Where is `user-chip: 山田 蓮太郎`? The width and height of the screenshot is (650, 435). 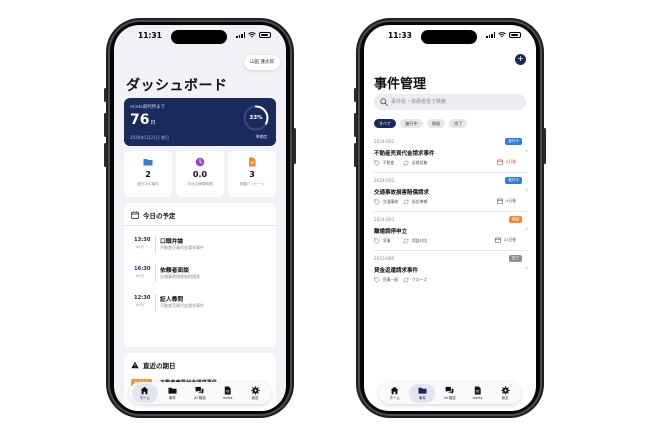
user-chip: 山田 蓮太郎 is located at coordinates (262, 62).